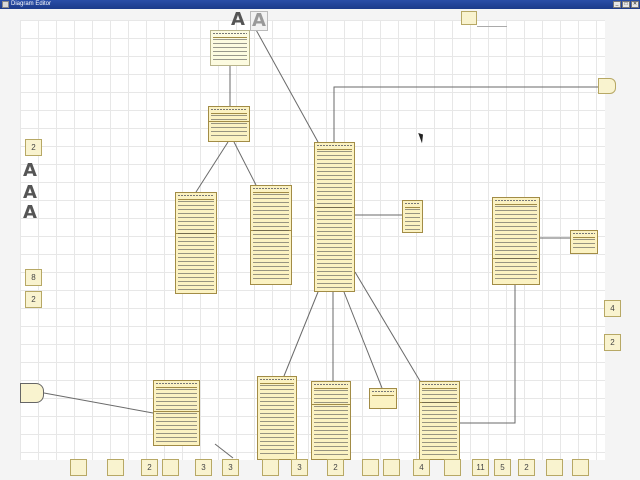  Describe the element at coordinates (420, 469) in the screenshot. I see `tray-item: 4` at that location.